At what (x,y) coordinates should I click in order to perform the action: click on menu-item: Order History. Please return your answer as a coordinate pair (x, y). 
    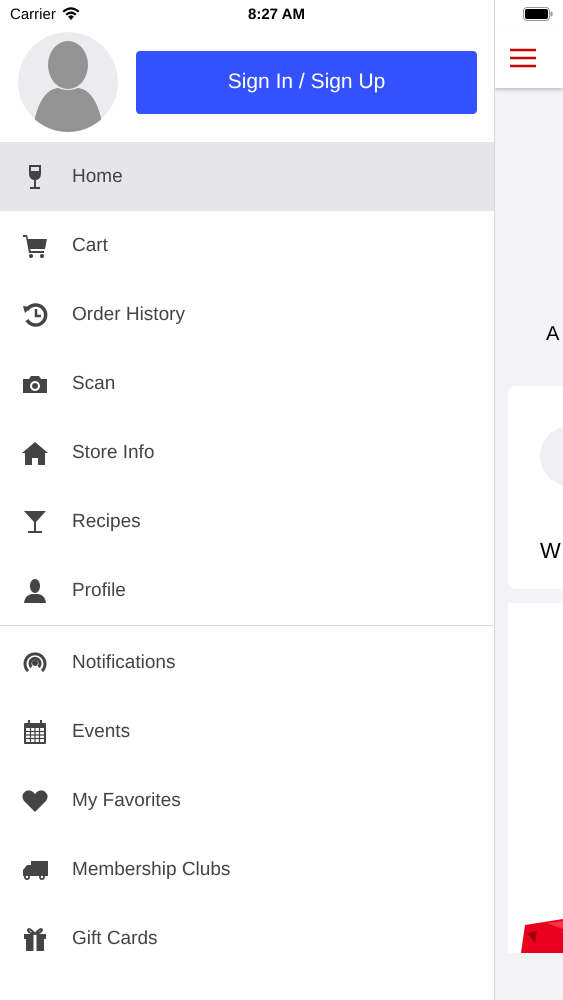
    Looking at the image, I should click on (247, 314).